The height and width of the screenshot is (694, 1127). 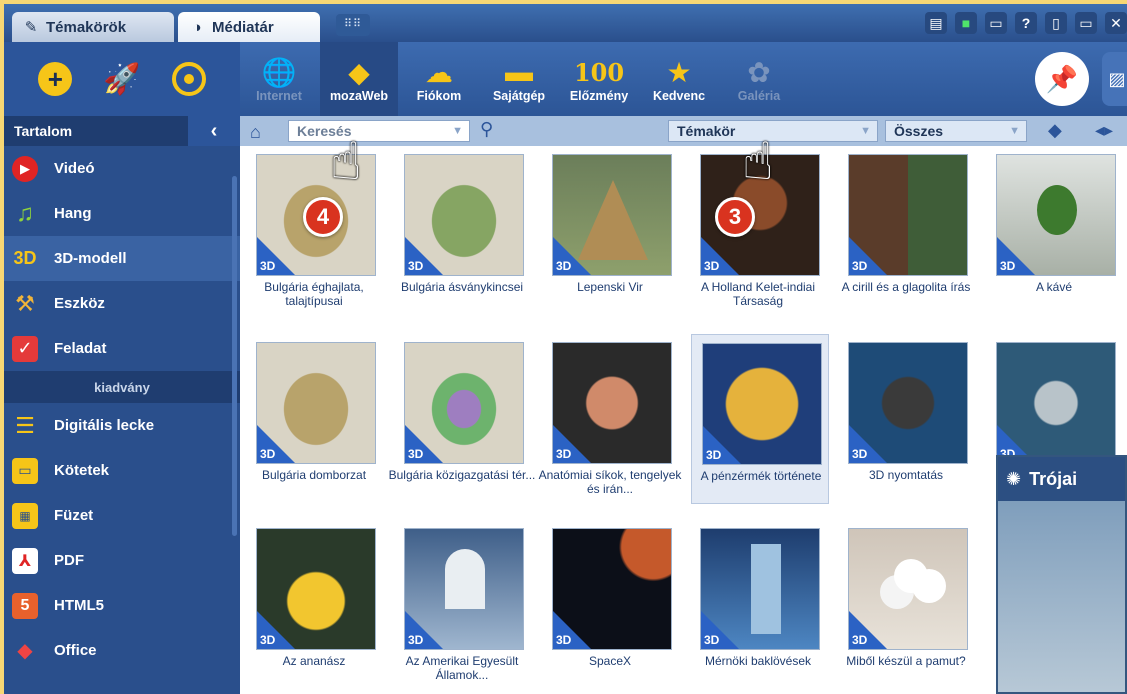 I want to click on media-card: 3D A pénzérmék története, so click(x=760, y=419).